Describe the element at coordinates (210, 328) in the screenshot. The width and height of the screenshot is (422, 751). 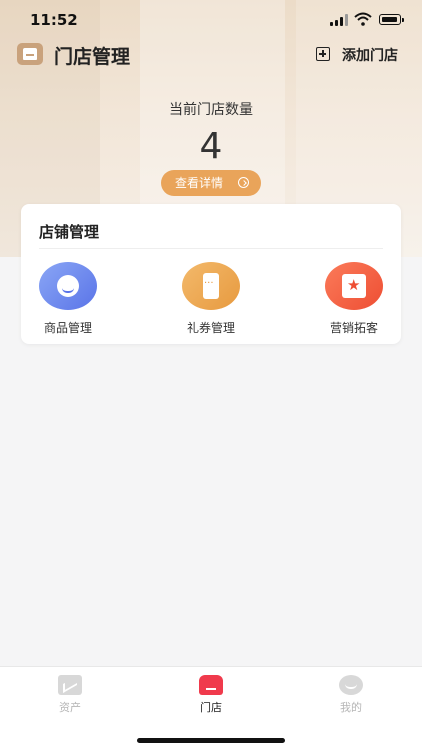
I see `coupon-management-label: 礼券管理` at that location.